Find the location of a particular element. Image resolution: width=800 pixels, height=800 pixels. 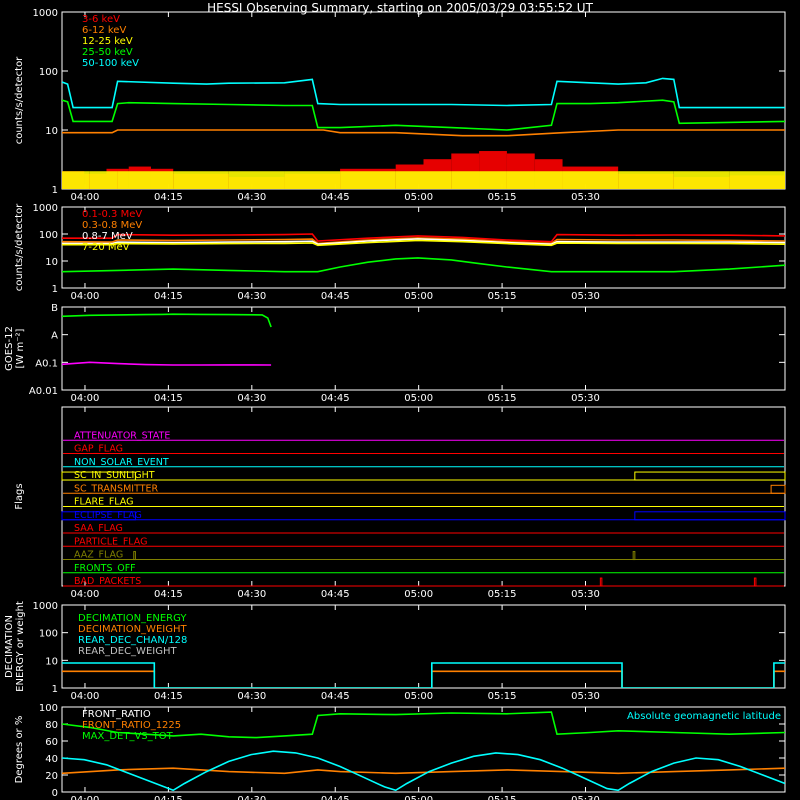

legend-entry: 3-6 keV is located at coordinates (101, 19).